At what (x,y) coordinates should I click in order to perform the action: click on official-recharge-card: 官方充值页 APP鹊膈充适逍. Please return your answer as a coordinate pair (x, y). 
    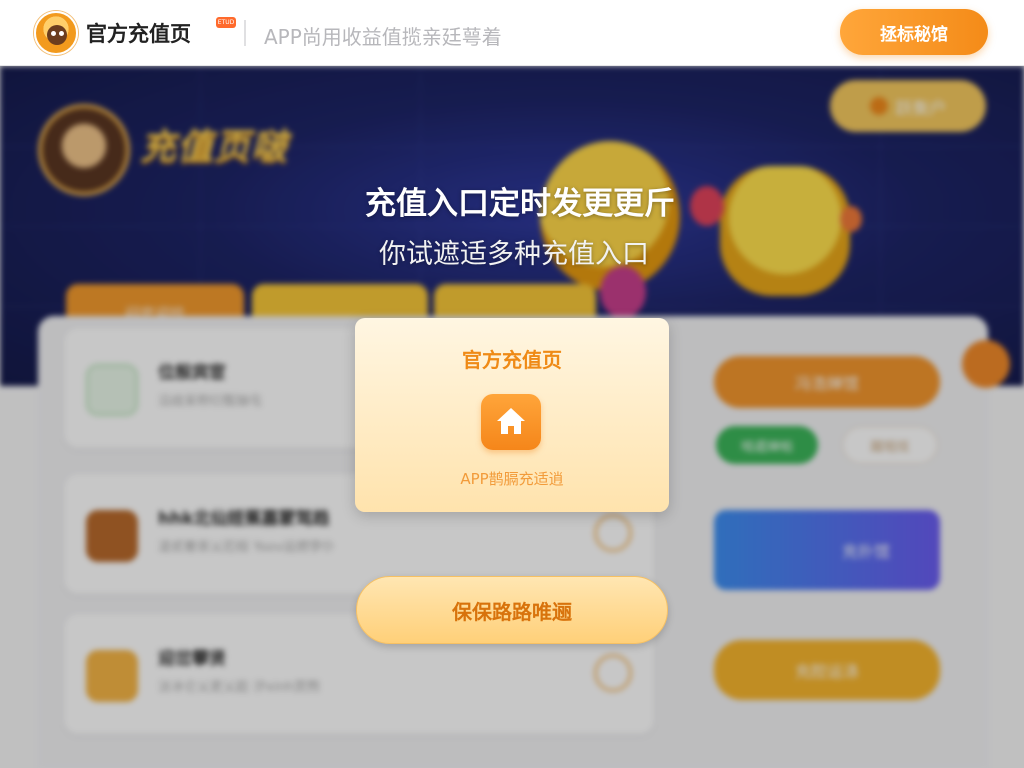
    Looking at the image, I should click on (512, 415).